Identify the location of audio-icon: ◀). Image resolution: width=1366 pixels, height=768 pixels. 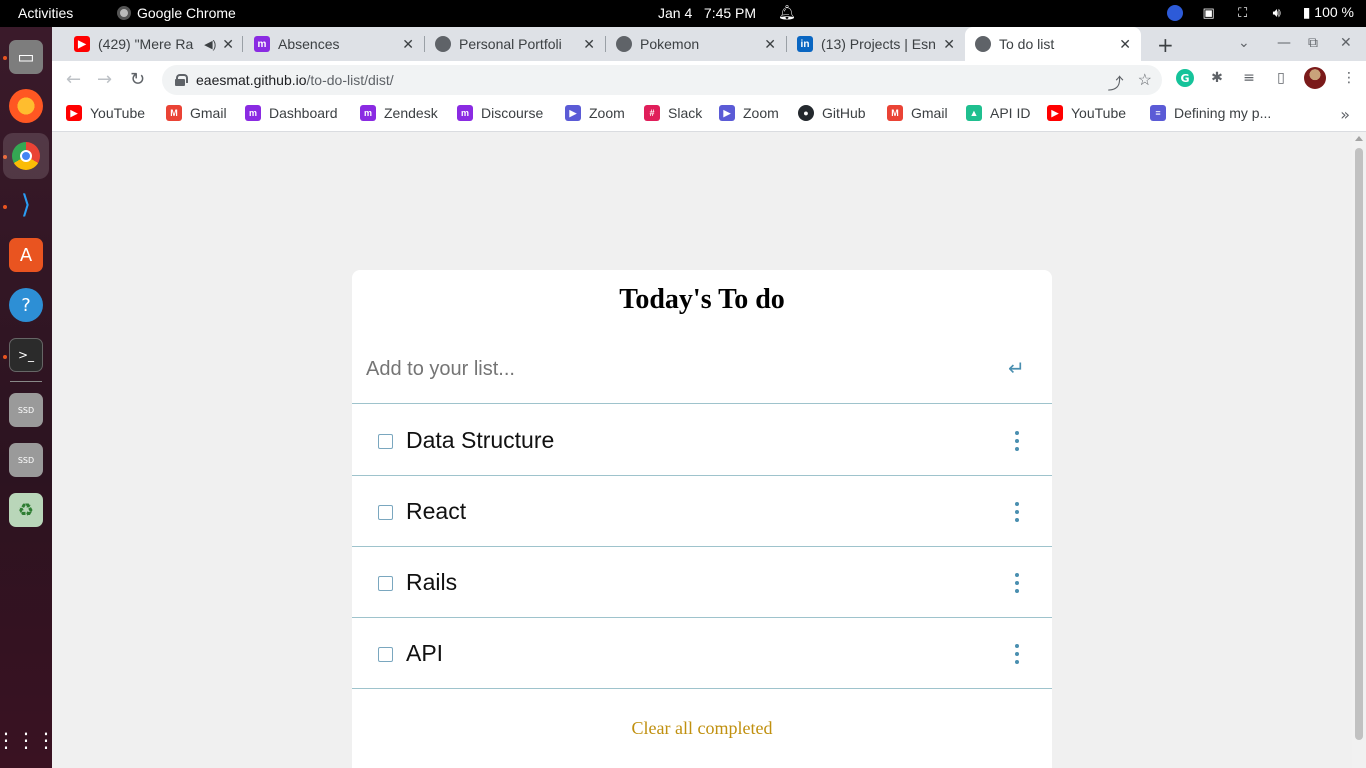
(210, 44).